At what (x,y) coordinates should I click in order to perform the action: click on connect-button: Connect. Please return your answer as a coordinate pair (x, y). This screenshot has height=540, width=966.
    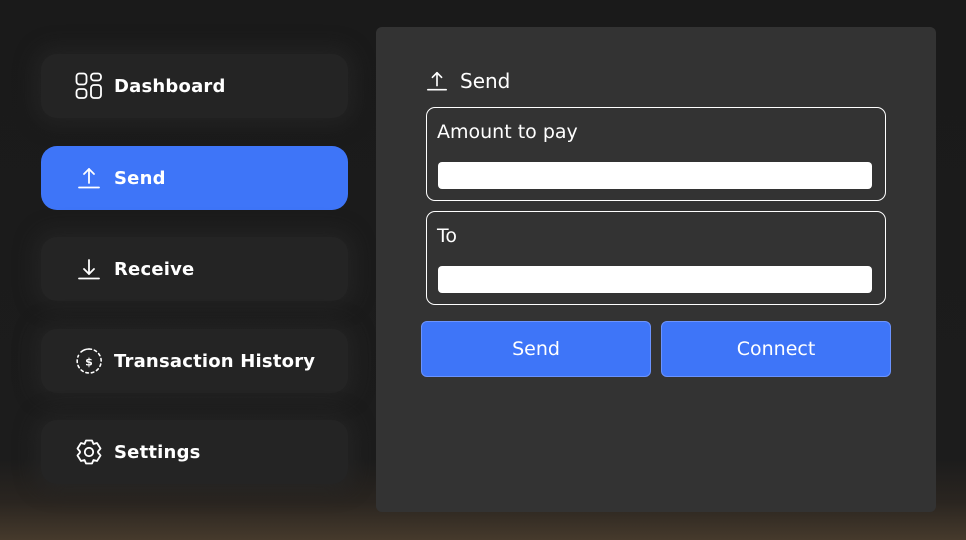
    Looking at the image, I should click on (776, 349).